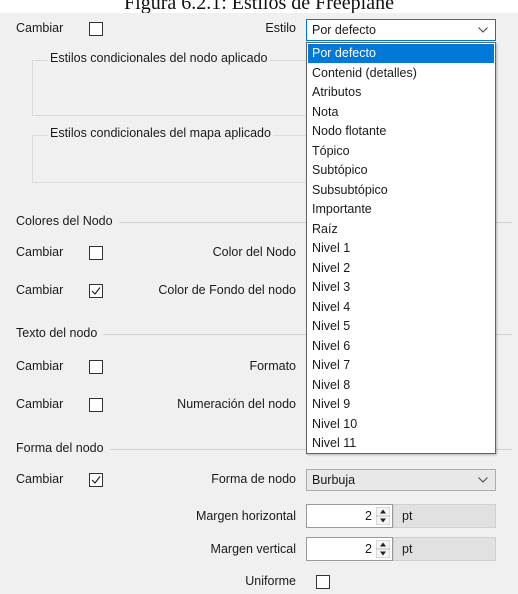 This screenshot has width=518, height=594. Describe the element at coordinates (96, 405) in the screenshot. I see `numbering-checkbox` at that location.